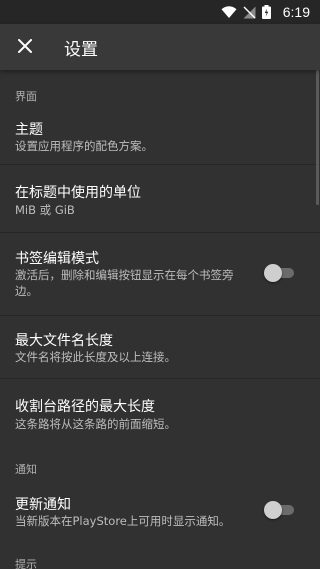 The image size is (320, 569). I want to click on status-time: 6:19, so click(296, 12).